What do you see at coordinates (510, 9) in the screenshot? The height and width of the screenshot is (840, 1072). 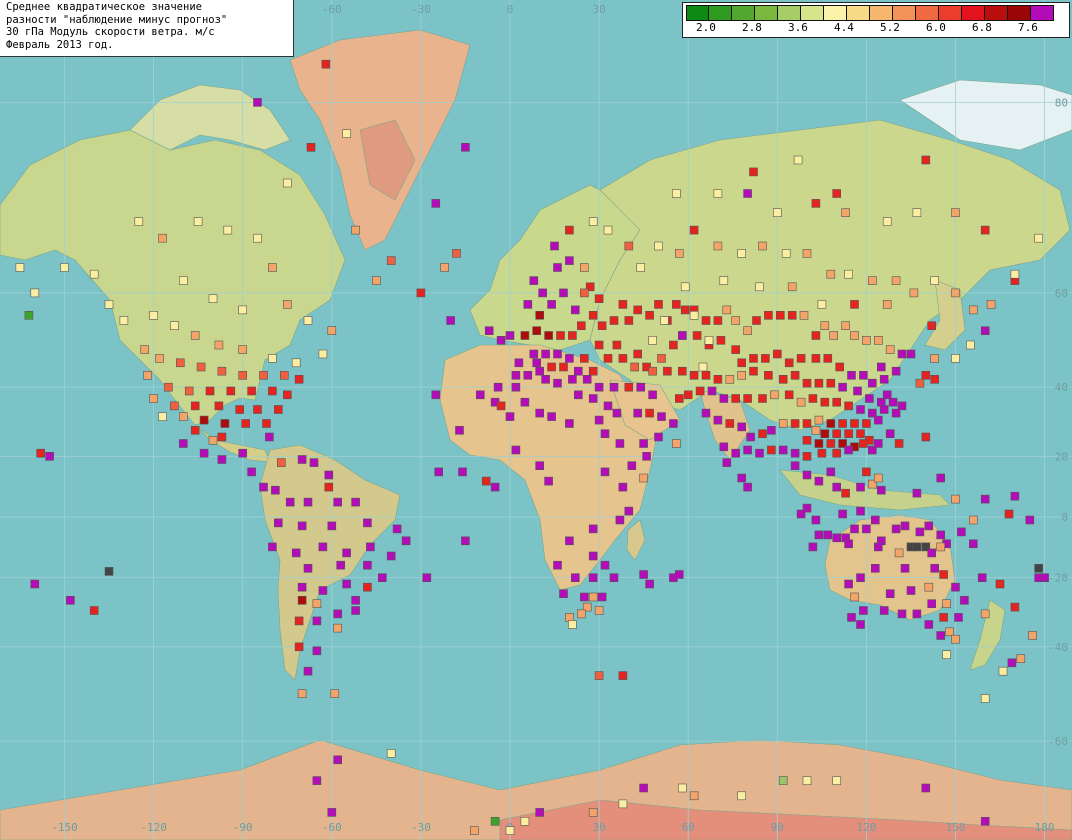 I see `longitude-label: 0` at bounding box center [510, 9].